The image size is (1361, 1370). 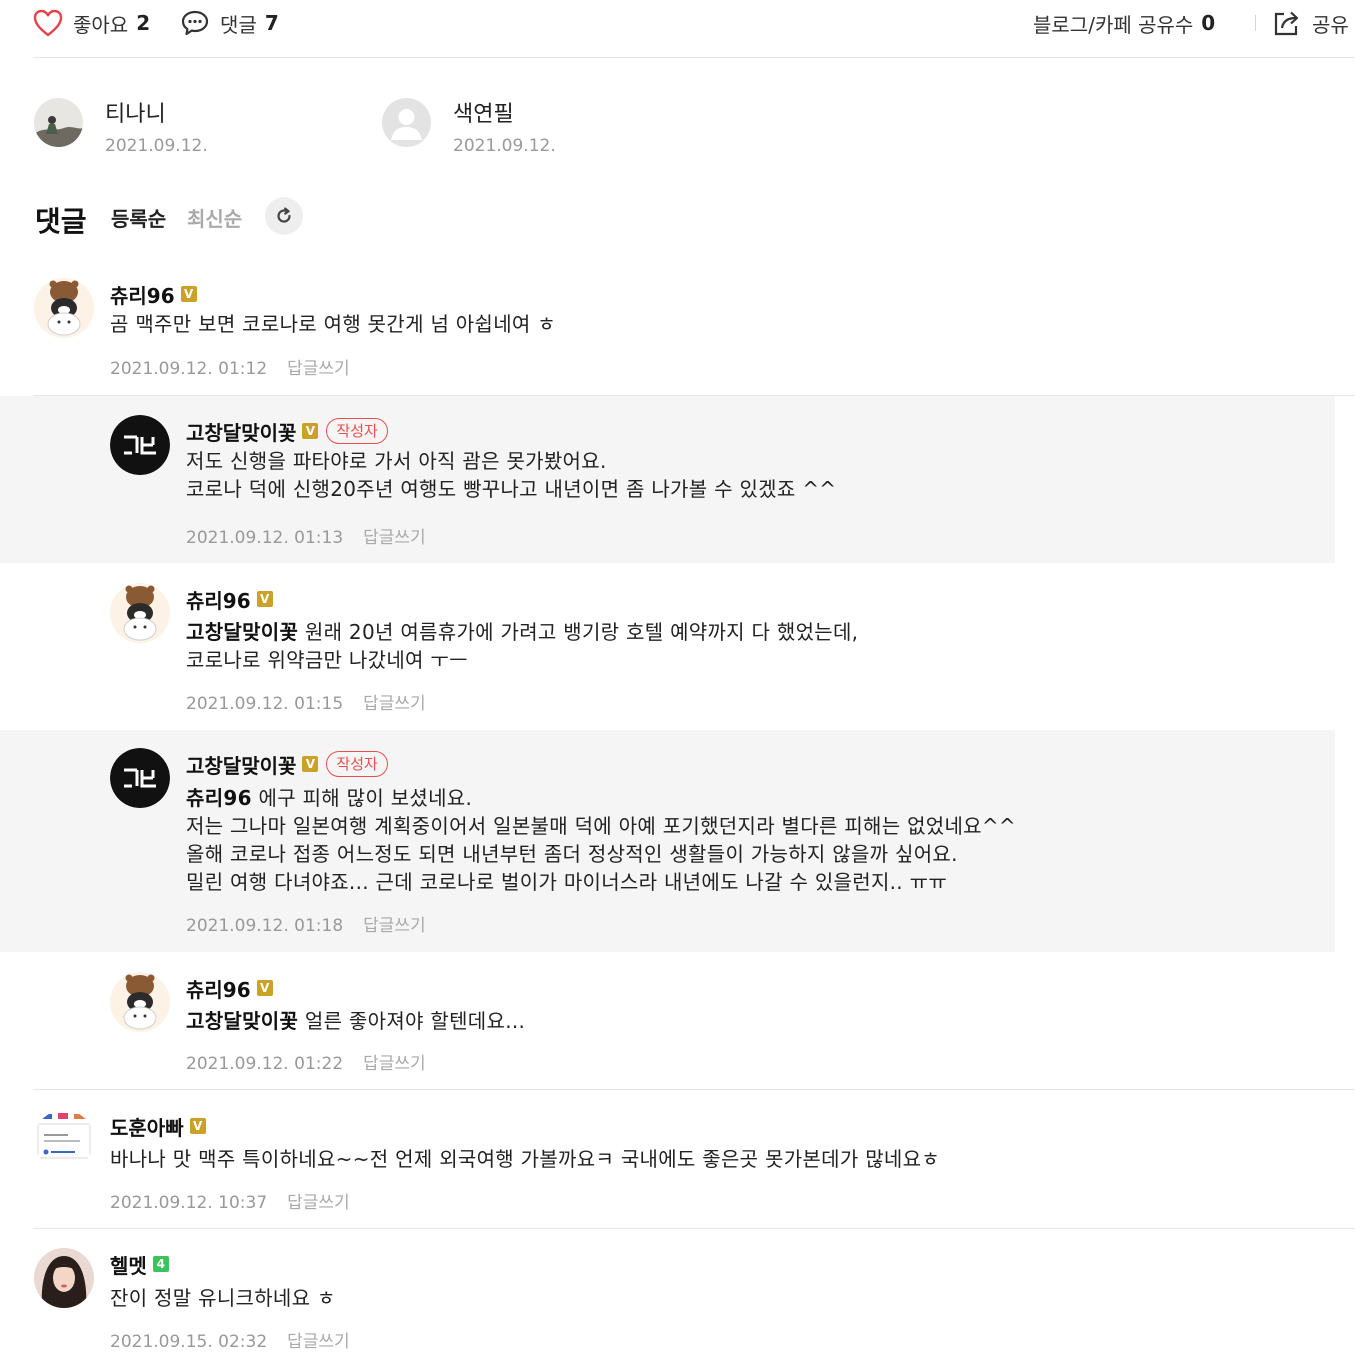 I want to click on comment-line: 저도 신행을 파타야로 가서 아직 괌은 못가봤어요., so click(x=396, y=461).